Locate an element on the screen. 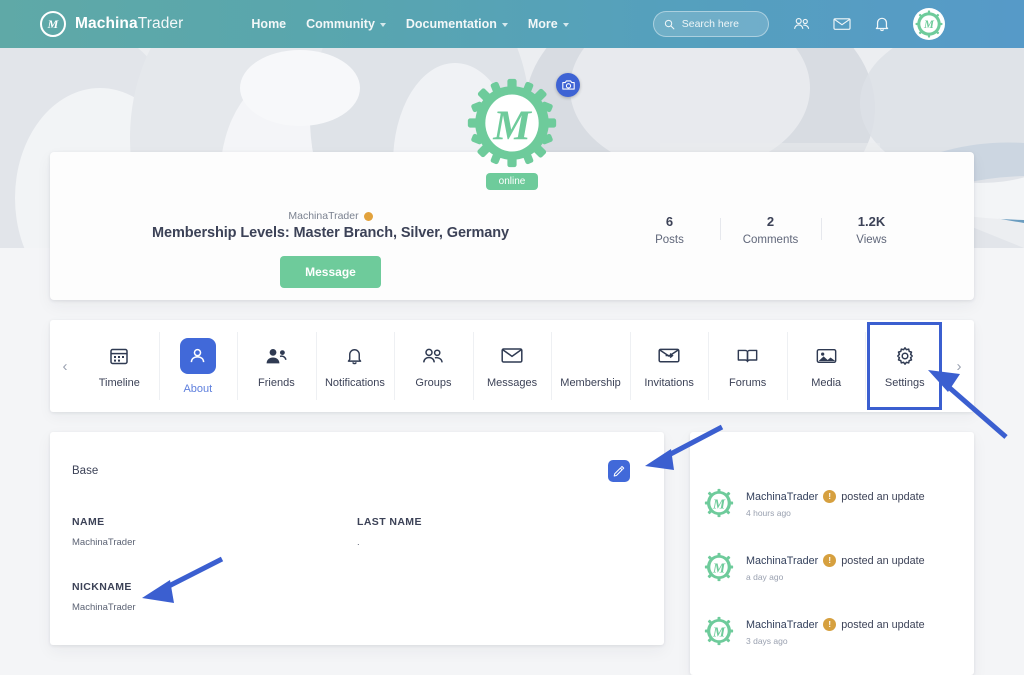 The height and width of the screenshot is (675, 1024). tab-timeline: Timeline is located at coordinates (119, 366).